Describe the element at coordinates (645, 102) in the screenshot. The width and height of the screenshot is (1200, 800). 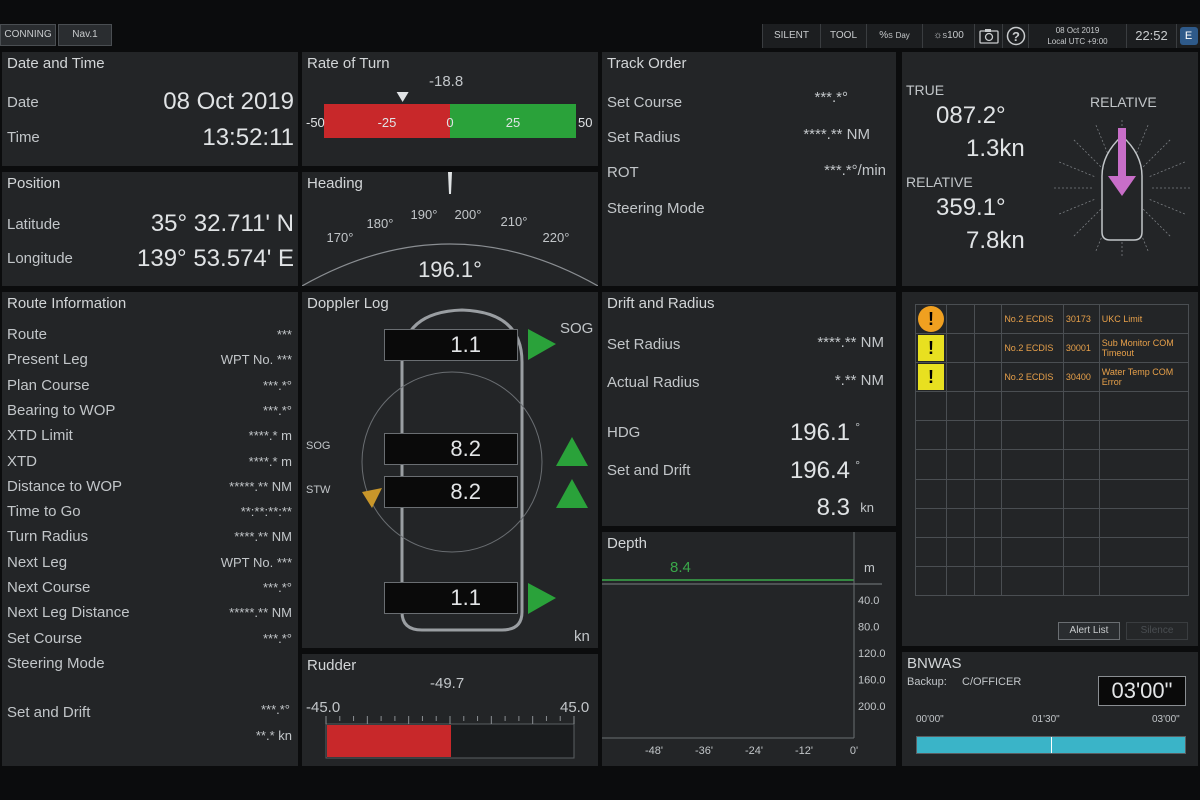
I see `track-label: Set Course` at that location.